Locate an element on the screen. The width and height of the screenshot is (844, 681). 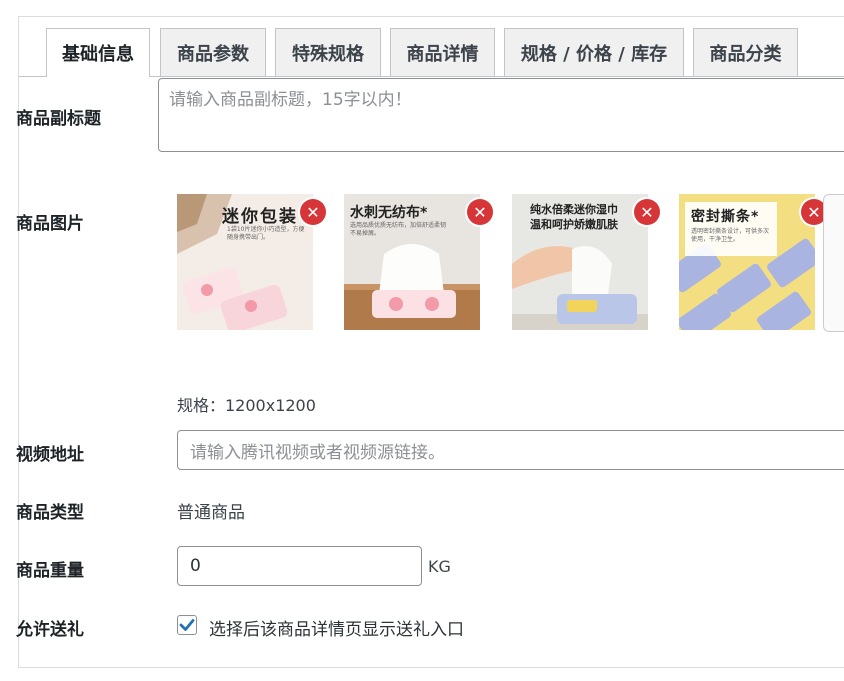
checkmark-icon is located at coordinates (187, 625).